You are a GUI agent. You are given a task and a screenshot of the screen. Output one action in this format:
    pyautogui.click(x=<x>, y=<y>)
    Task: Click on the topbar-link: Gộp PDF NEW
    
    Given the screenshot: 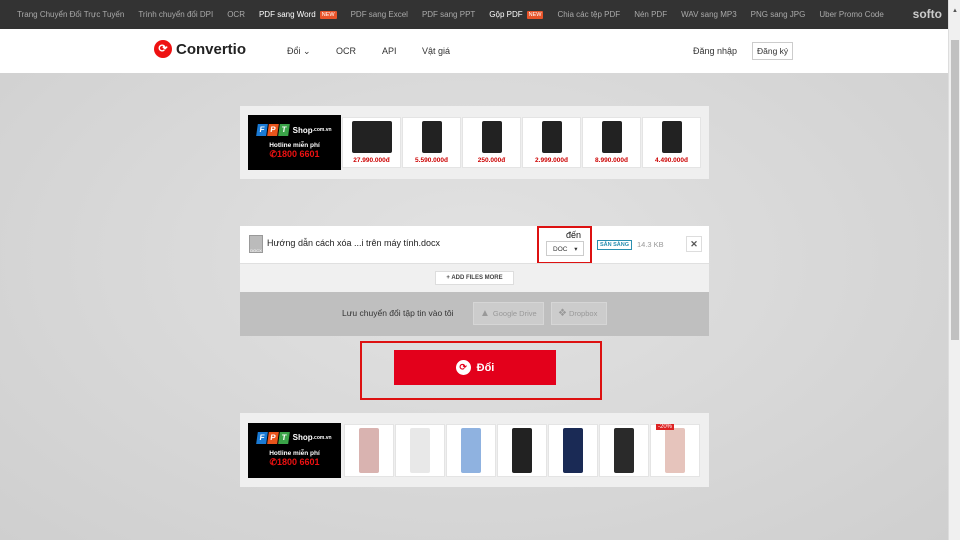 What is the action you would take?
    pyautogui.click(x=516, y=14)
    